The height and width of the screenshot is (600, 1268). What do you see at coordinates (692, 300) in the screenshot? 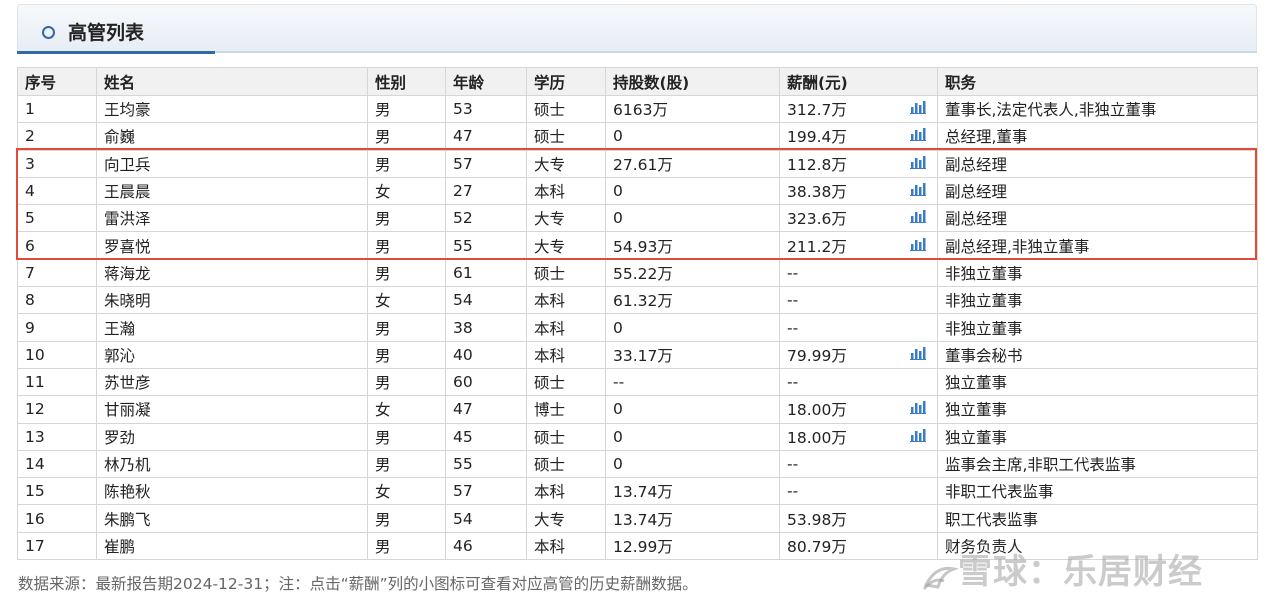
I see `cell-shares: 61.32万` at bounding box center [692, 300].